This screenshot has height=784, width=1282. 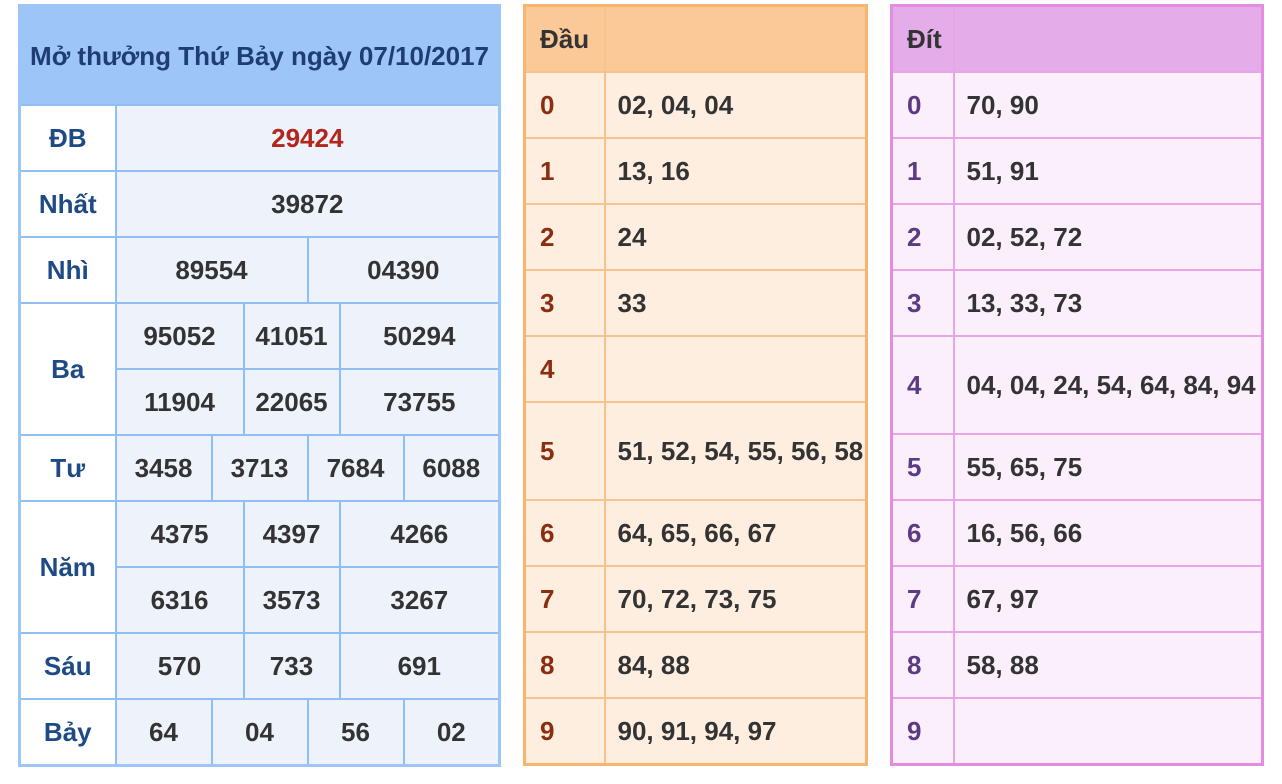 What do you see at coordinates (922, 665) in the screenshot?
I see `dit-key: 8` at bounding box center [922, 665].